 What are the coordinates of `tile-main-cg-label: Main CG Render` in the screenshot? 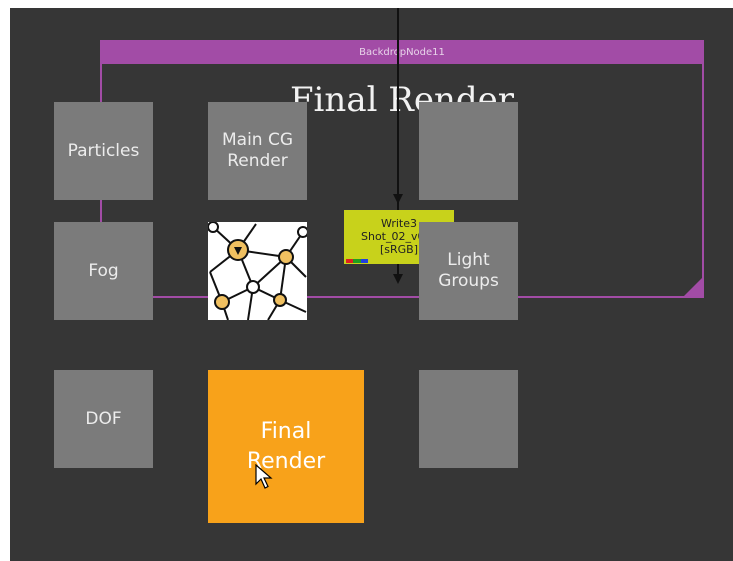 It's located at (257, 150).